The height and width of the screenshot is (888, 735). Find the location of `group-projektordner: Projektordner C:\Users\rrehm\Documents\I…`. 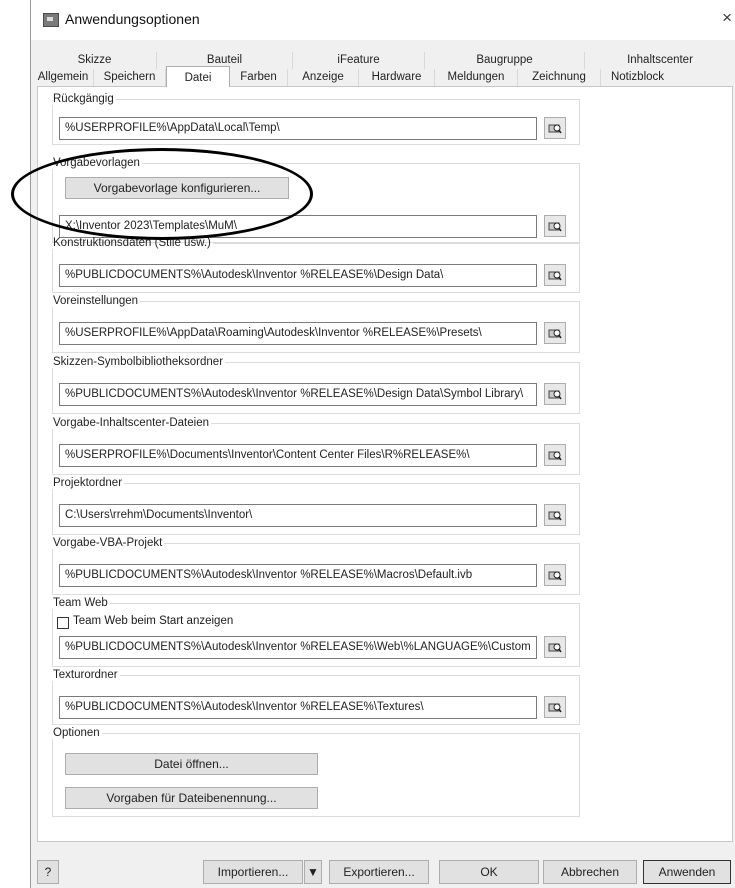

group-projektordner: Projektordner C:\Users\rrehm\Documents\I… is located at coordinates (316, 506).